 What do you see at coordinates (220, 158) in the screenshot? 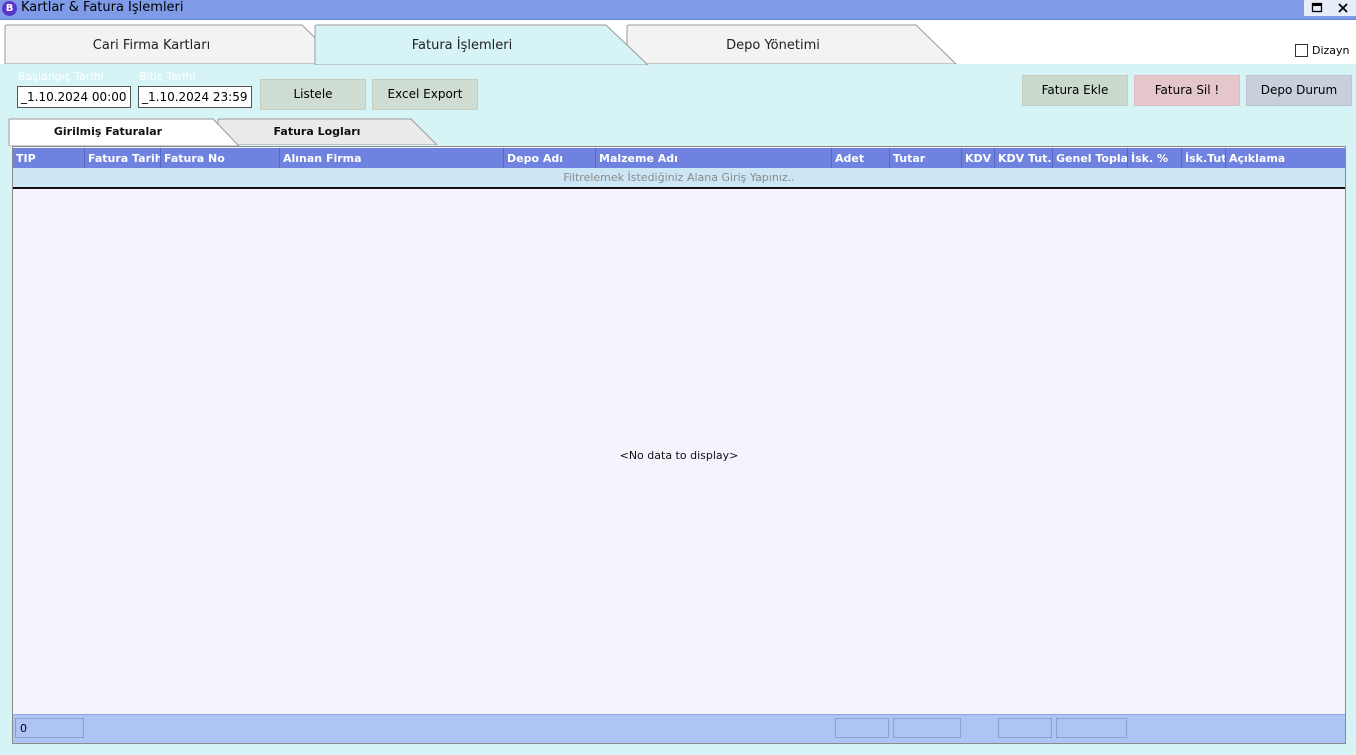
I see `column-header-fatura-no: Fatura No` at bounding box center [220, 158].